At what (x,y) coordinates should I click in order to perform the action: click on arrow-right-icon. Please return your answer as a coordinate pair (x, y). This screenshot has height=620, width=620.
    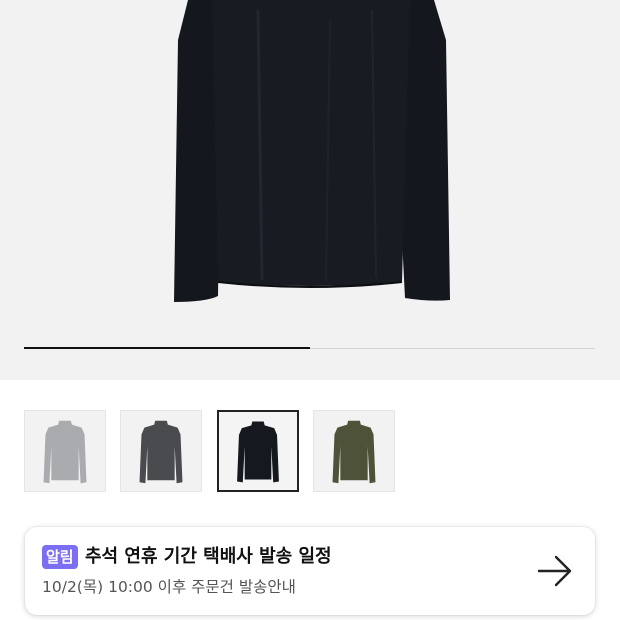
    Looking at the image, I should click on (555, 571).